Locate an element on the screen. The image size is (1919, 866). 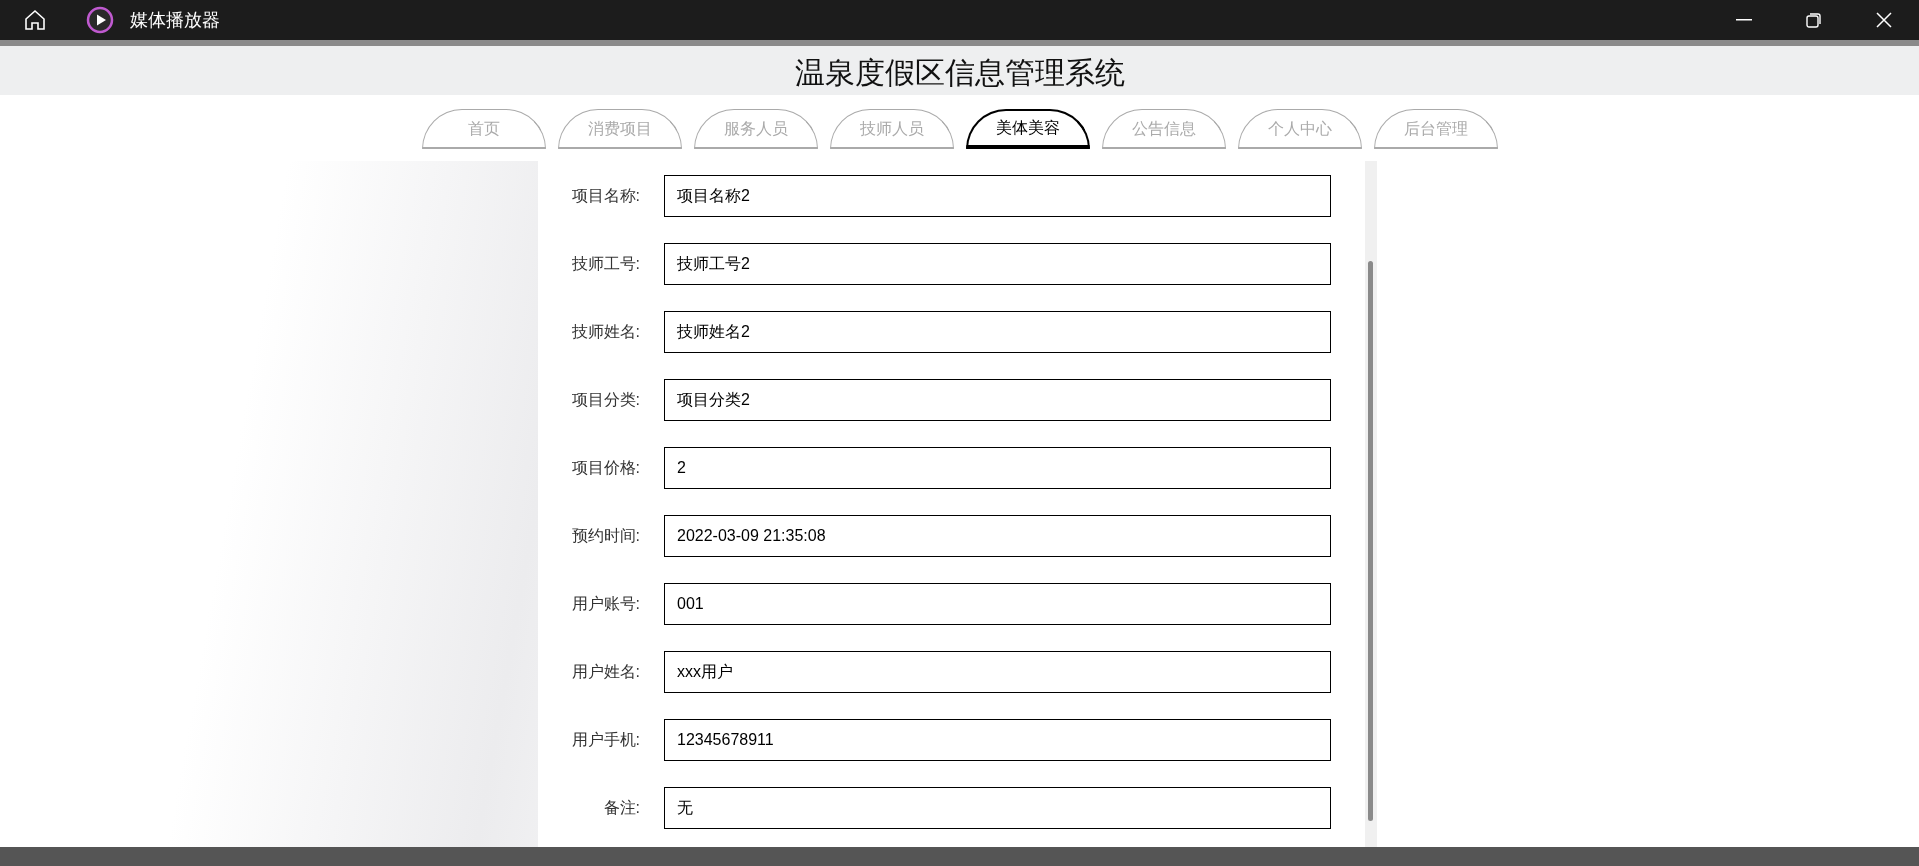
field-label: 技师工号: is located at coordinates (605, 264).